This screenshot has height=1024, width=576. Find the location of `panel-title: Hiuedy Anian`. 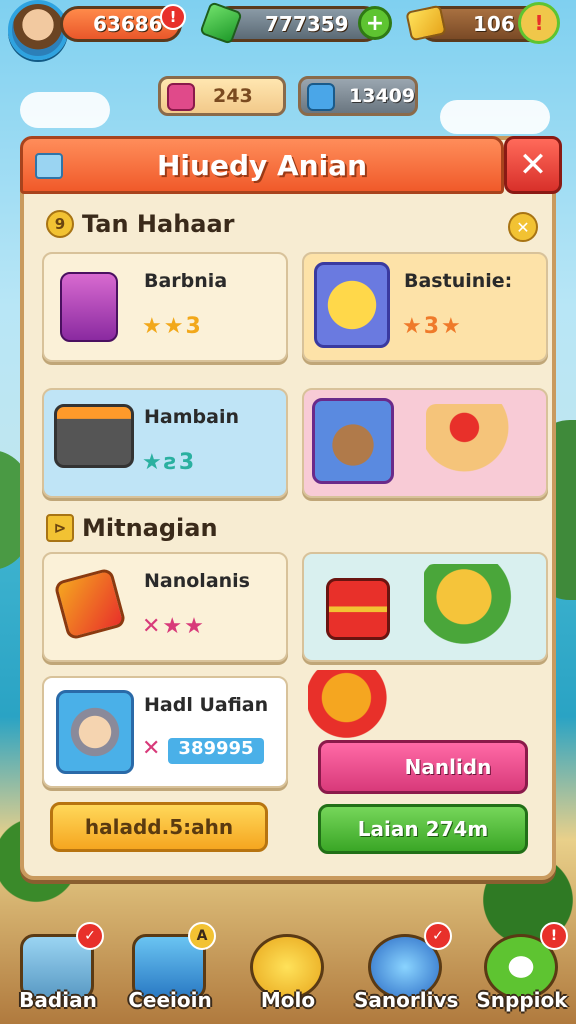

panel-title: Hiuedy Anian is located at coordinates (262, 165).